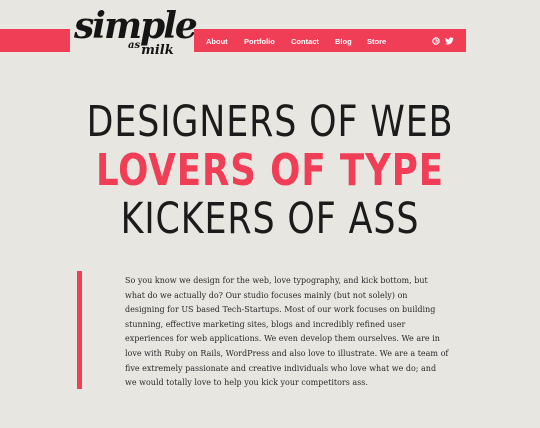 The width and height of the screenshot is (540, 428). Describe the element at coordinates (217, 41) in the screenshot. I see `nav-item-about: About` at that location.